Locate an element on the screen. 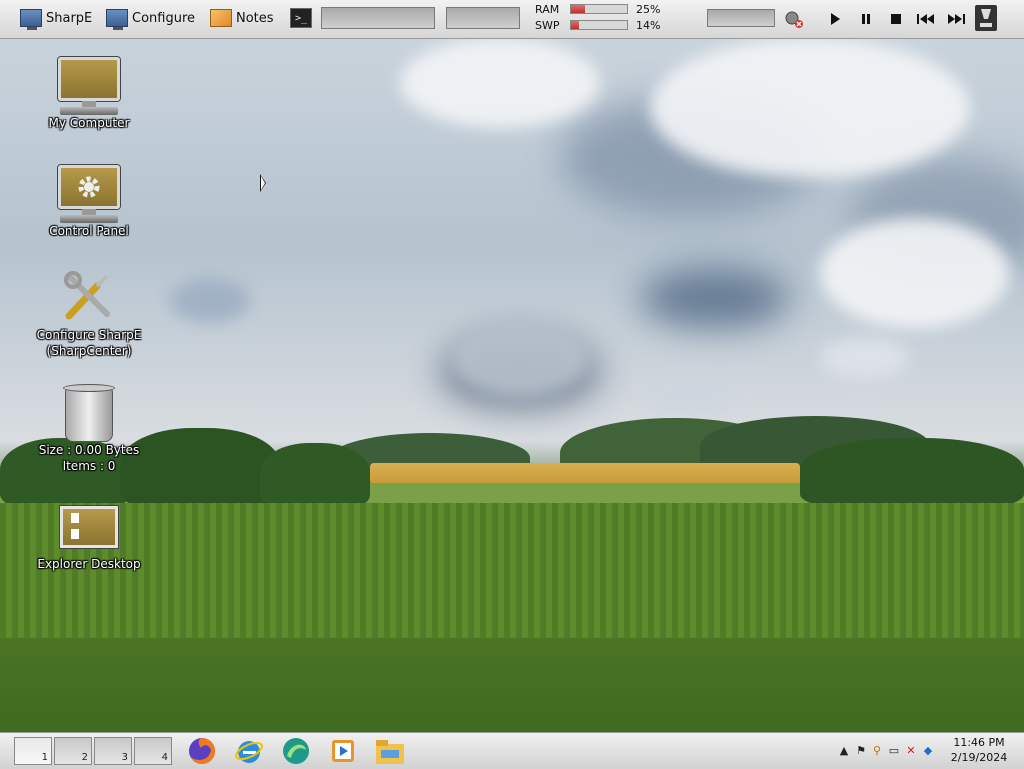 The width and height of the screenshot is (1024, 769). workspace-1: 1 is located at coordinates (33, 751).